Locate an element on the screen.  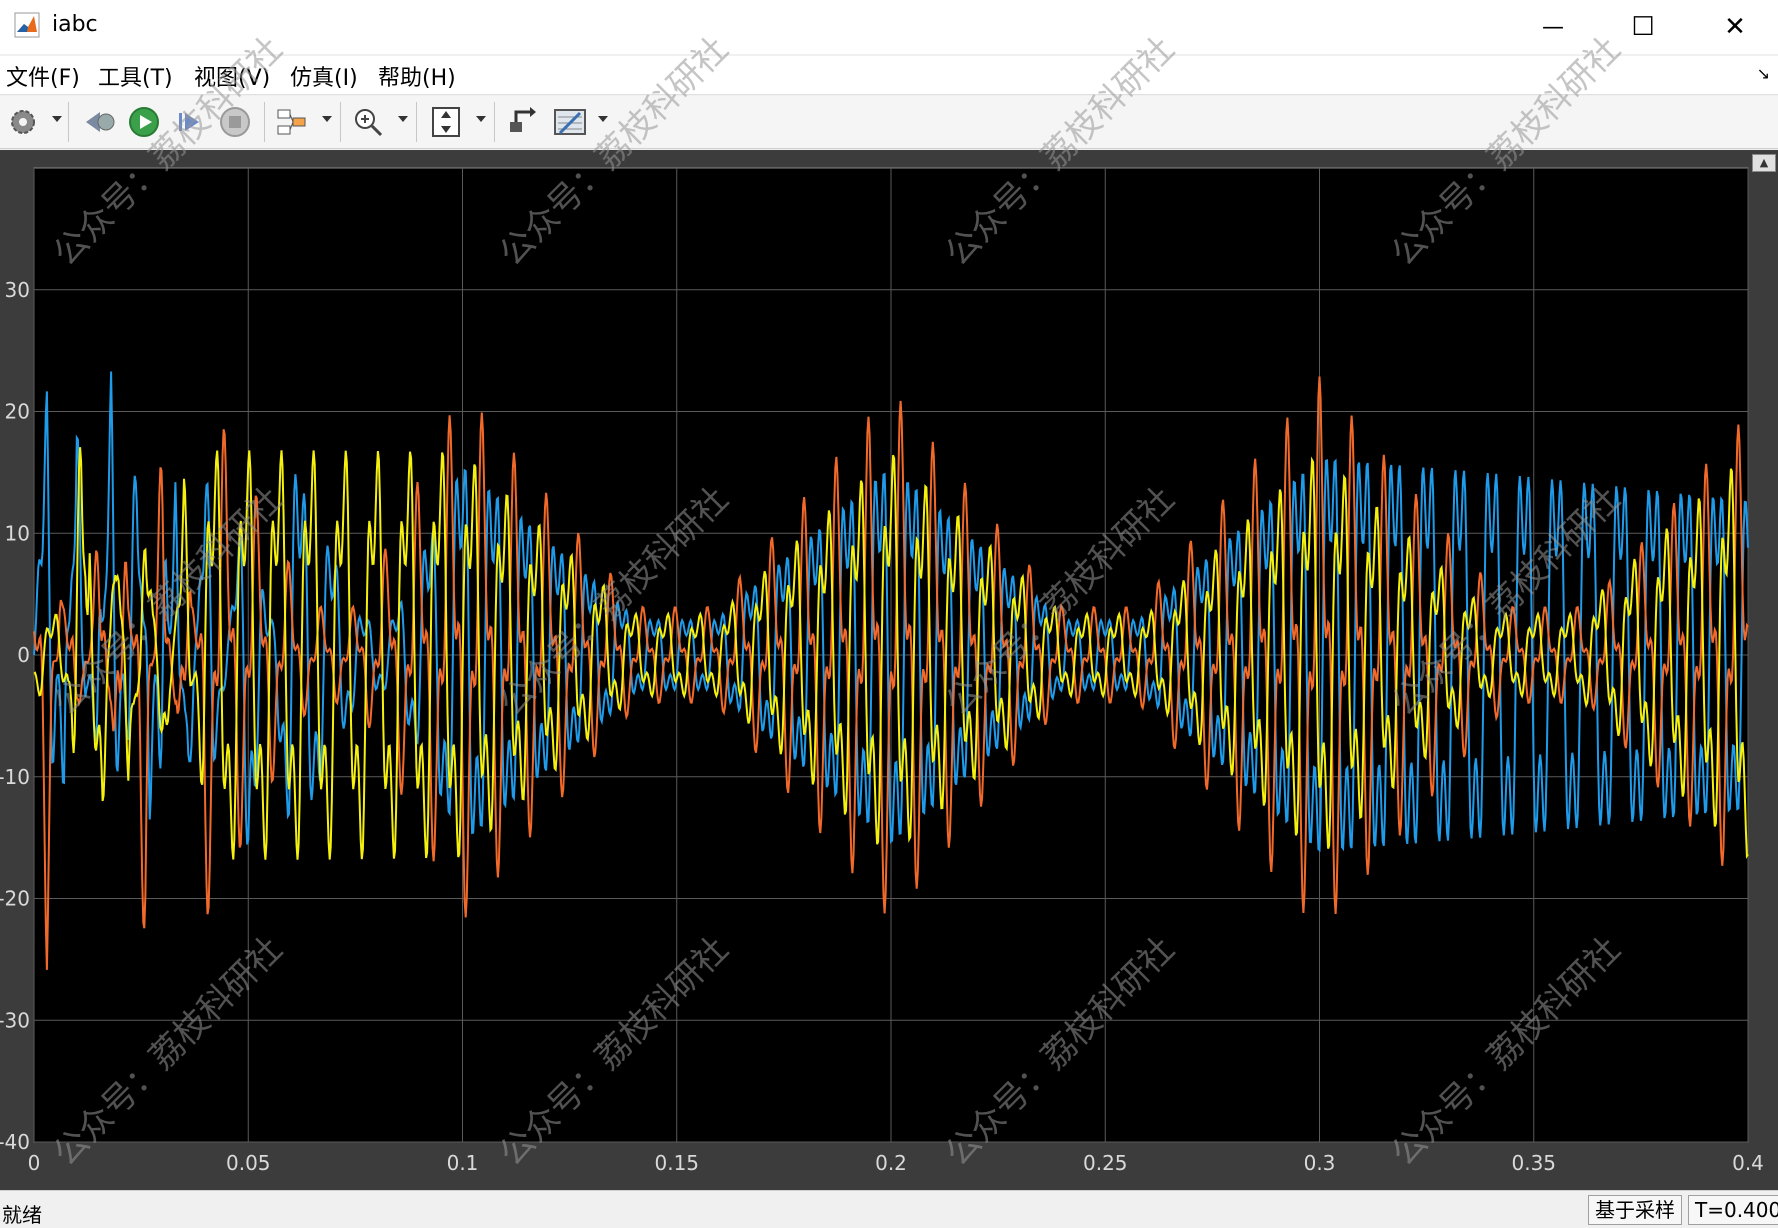
x-tick-label: 0.4 is located at coordinates (1748, 1163).